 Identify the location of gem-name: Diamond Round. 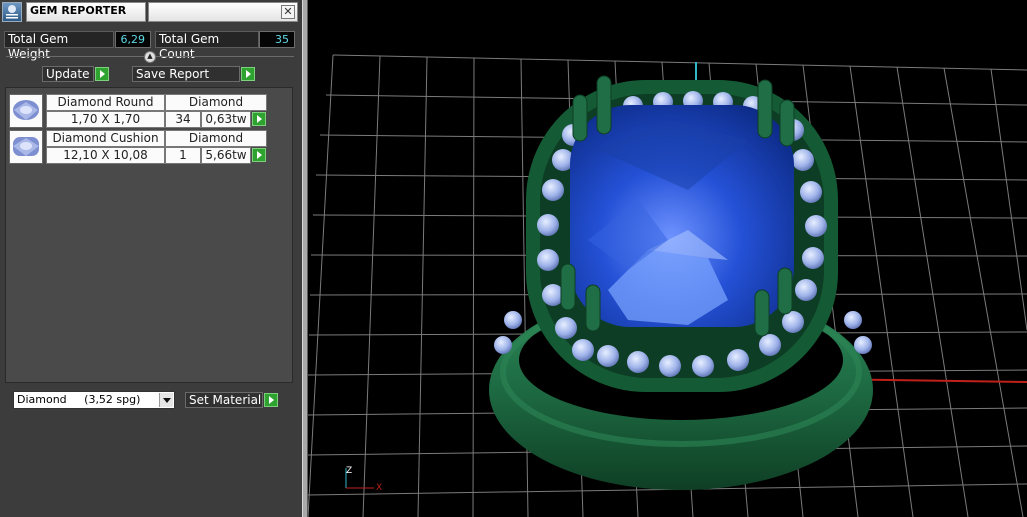
(105, 102).